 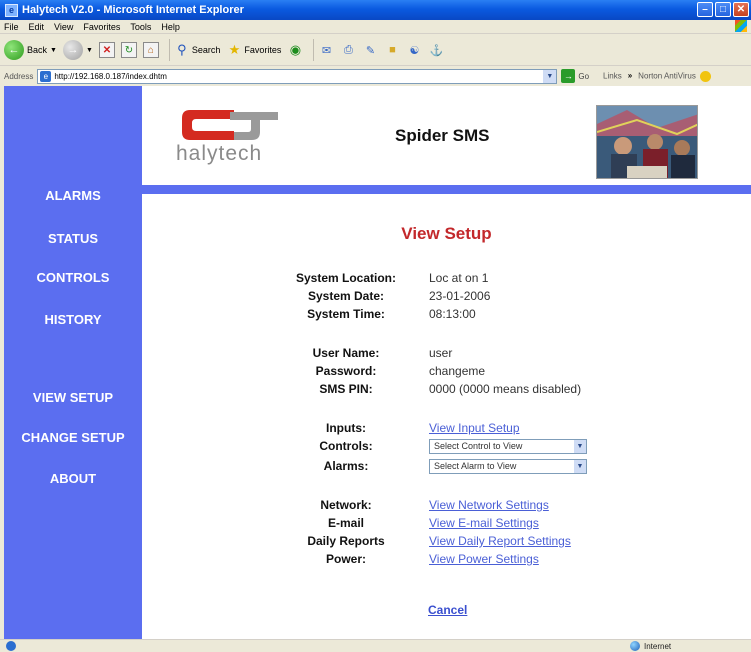 I want to click on search-icon: ⚲, so click(x=182, y=49).